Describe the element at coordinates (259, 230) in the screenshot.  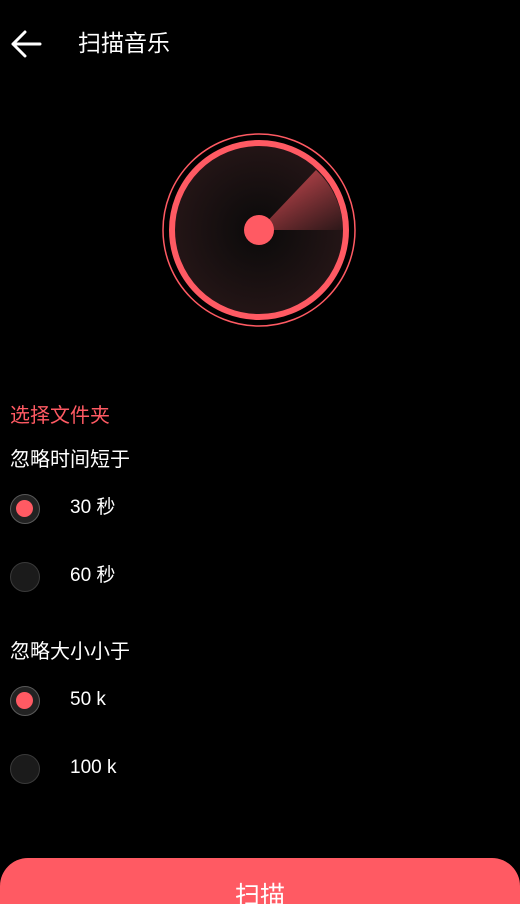
I see `radar-scan-icon` at that location.